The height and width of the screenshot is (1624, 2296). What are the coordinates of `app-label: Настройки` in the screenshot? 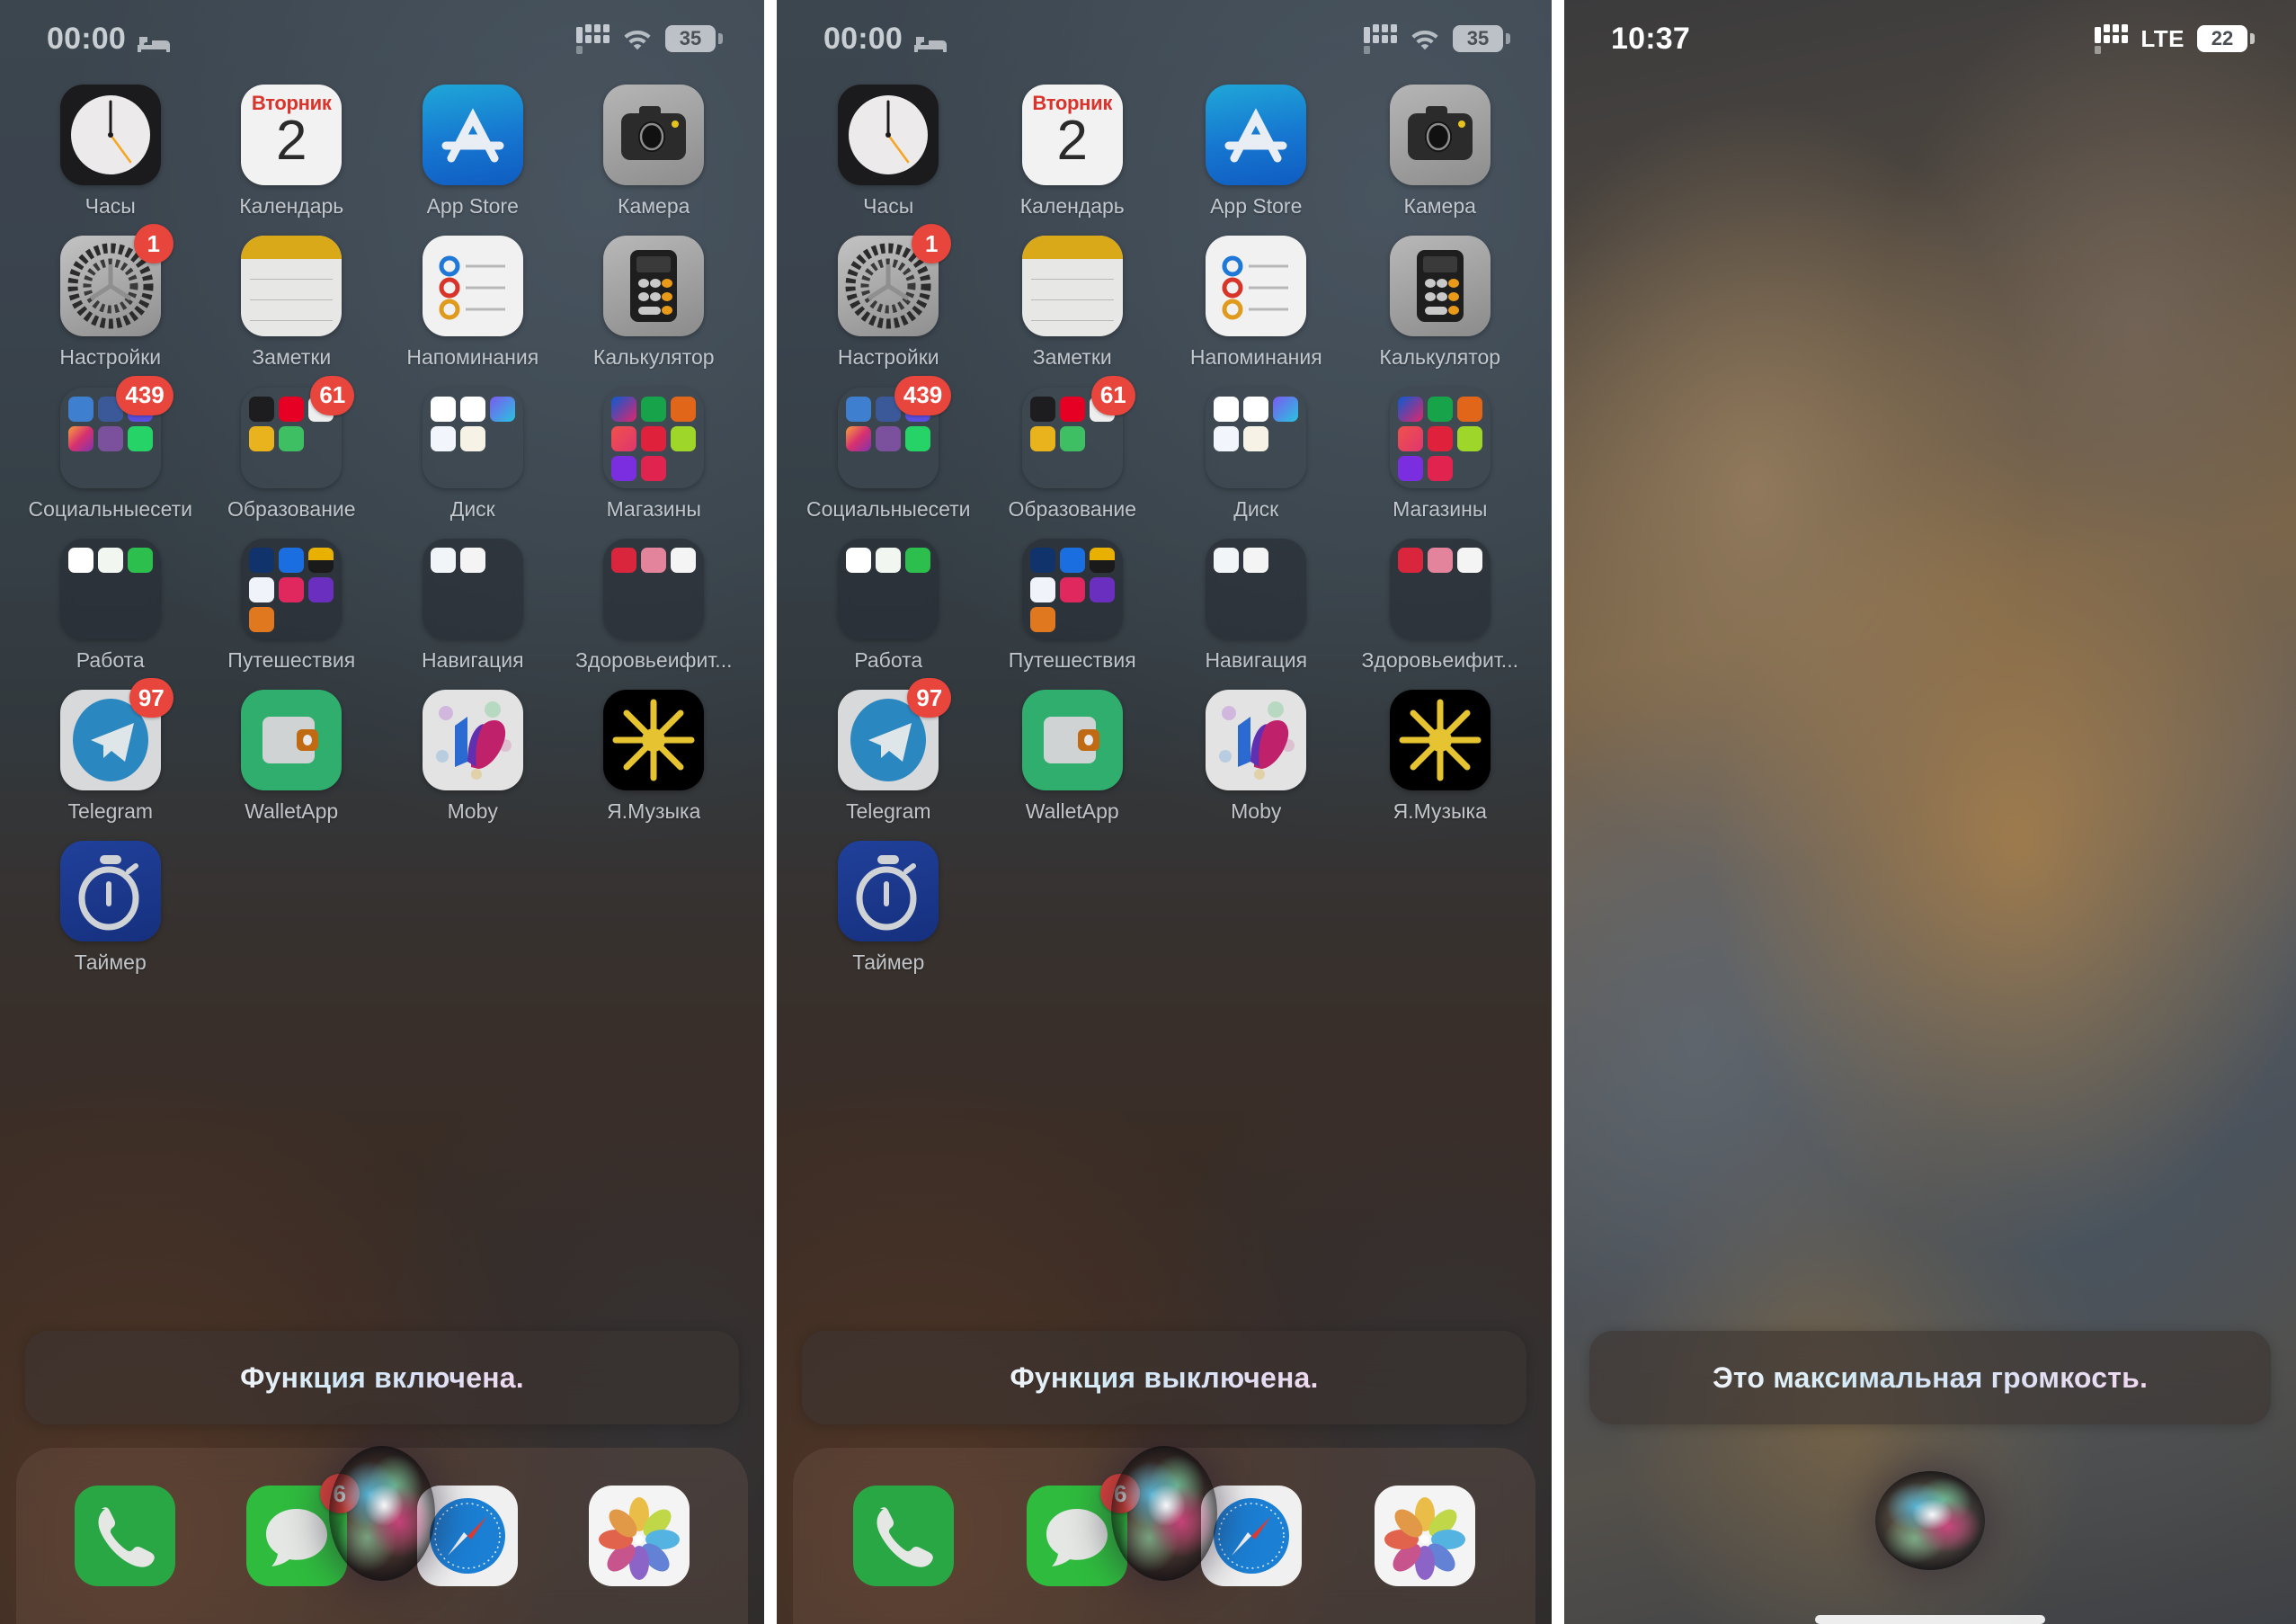 It's located at (110, 358).